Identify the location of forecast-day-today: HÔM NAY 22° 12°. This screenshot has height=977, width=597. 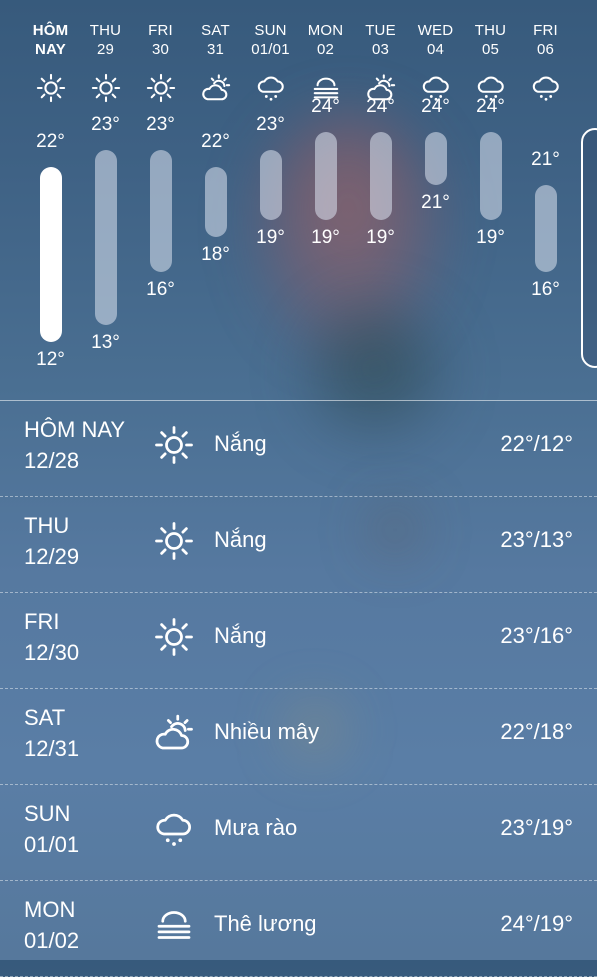
(50, 200).